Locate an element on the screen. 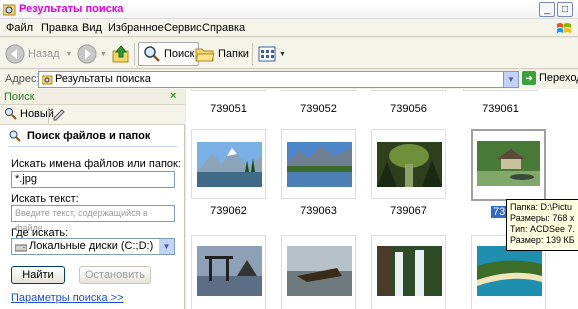 This screenshot has width=578, height=309. folders-label: Папки is located at coordinates (233, 54).